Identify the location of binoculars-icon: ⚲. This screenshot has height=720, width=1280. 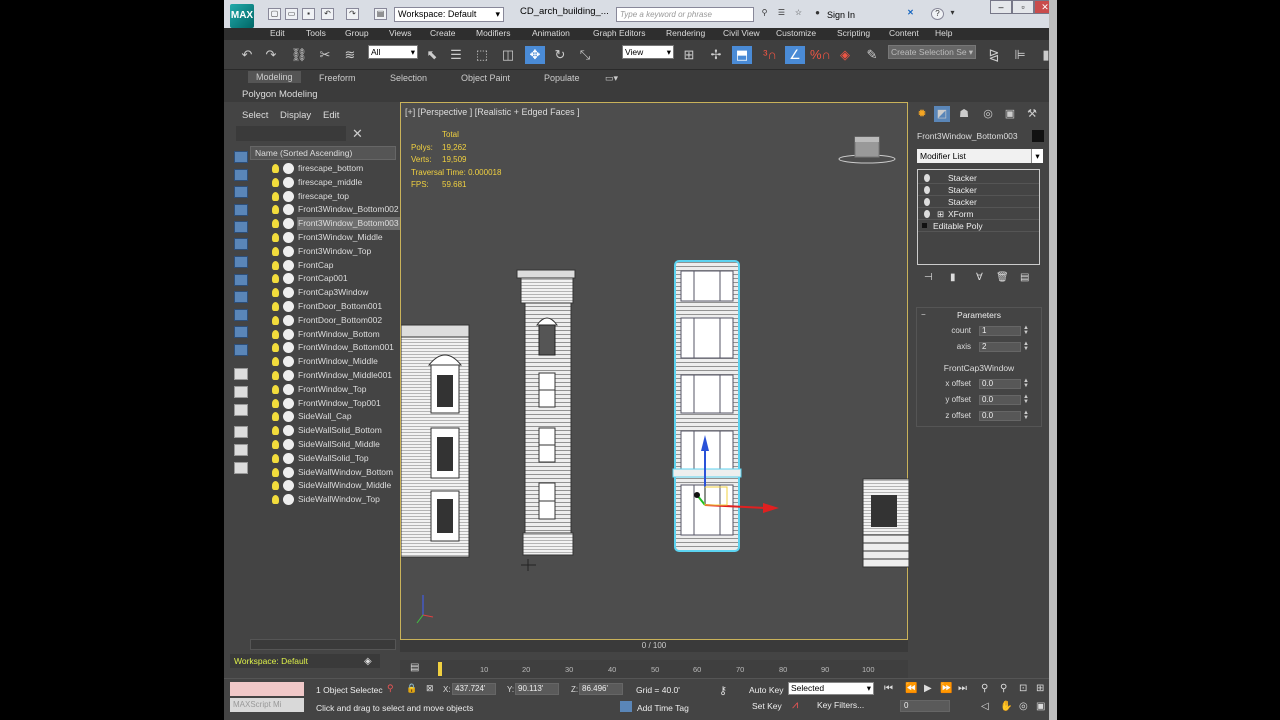
(764, 14).